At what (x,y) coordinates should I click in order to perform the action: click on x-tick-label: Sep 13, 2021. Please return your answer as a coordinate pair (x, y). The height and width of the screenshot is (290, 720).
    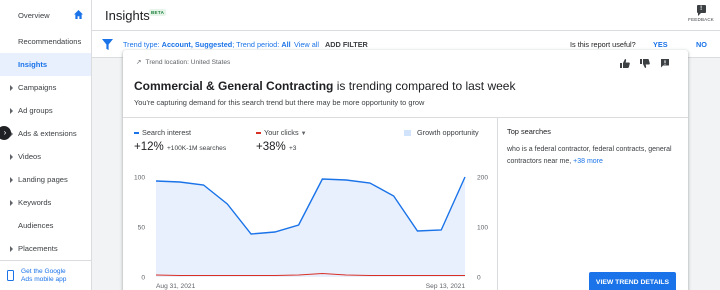
    Looking at the image, I should click on (446, 286).